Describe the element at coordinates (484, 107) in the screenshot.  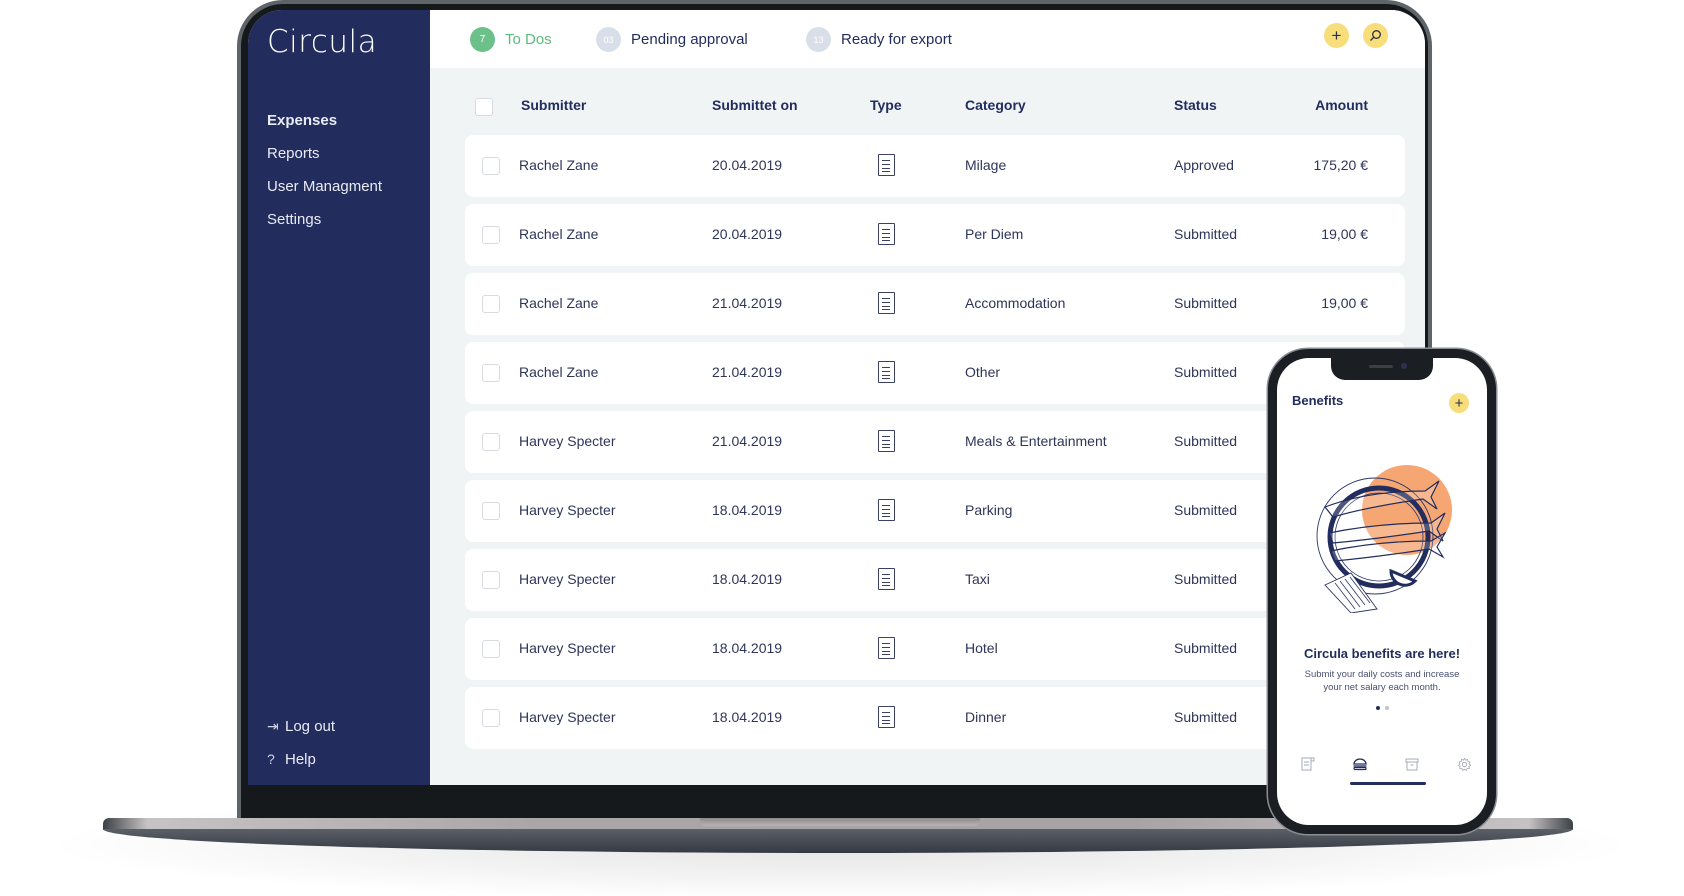
I see `select-all-checkbox` at that location.